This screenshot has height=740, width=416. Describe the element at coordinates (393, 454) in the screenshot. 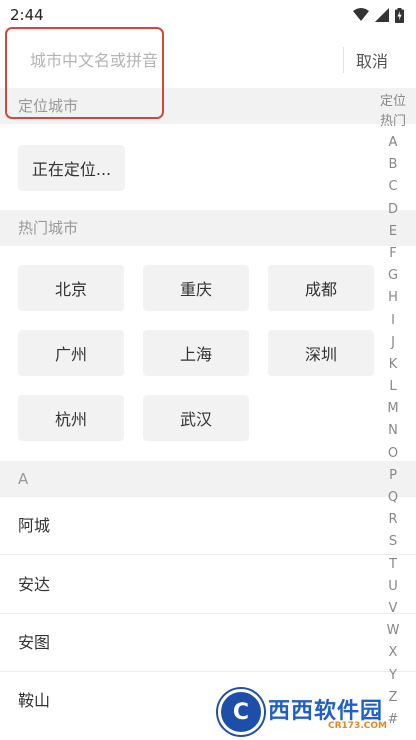

I see `index-item: O` at that location.